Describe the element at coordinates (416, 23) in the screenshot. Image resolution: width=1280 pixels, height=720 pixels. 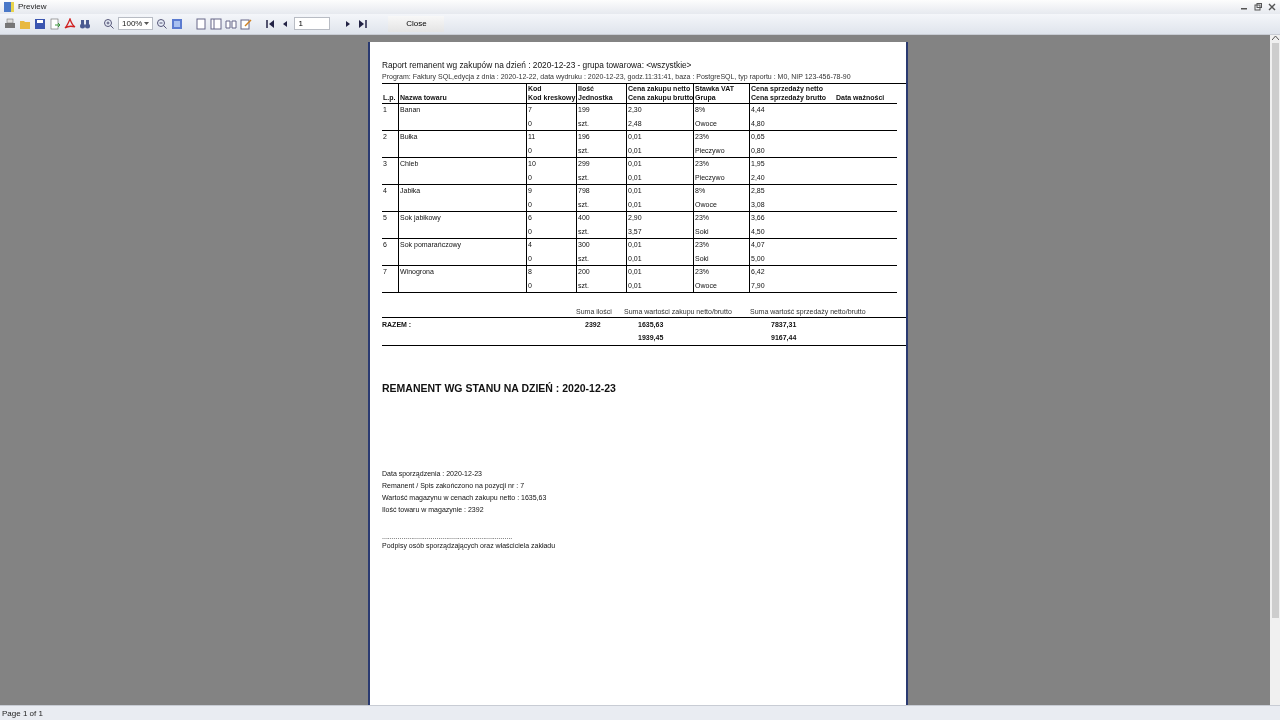
I see `close-button: Close` at that location.